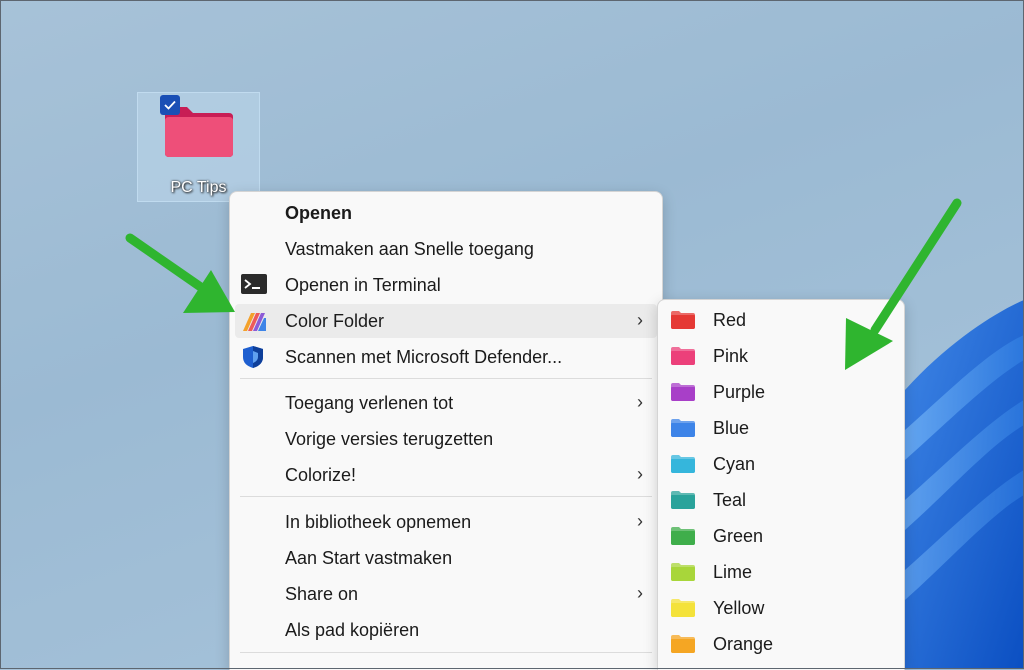  I want to click on annotation-arrow-right, so click(903, 284).